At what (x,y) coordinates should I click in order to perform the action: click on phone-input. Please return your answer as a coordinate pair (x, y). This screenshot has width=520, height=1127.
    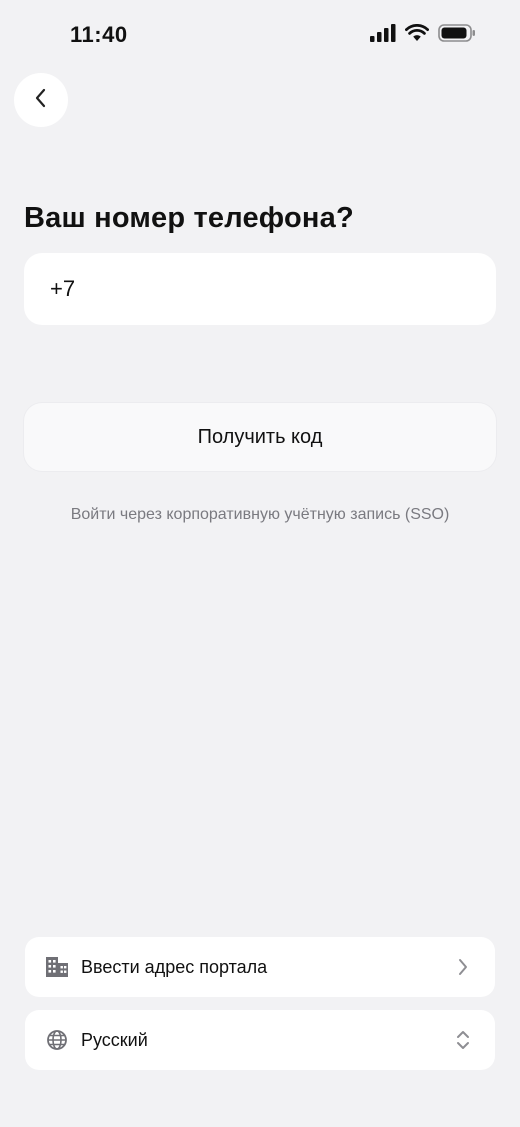
    Looking at the image, I should click on (260, 289).